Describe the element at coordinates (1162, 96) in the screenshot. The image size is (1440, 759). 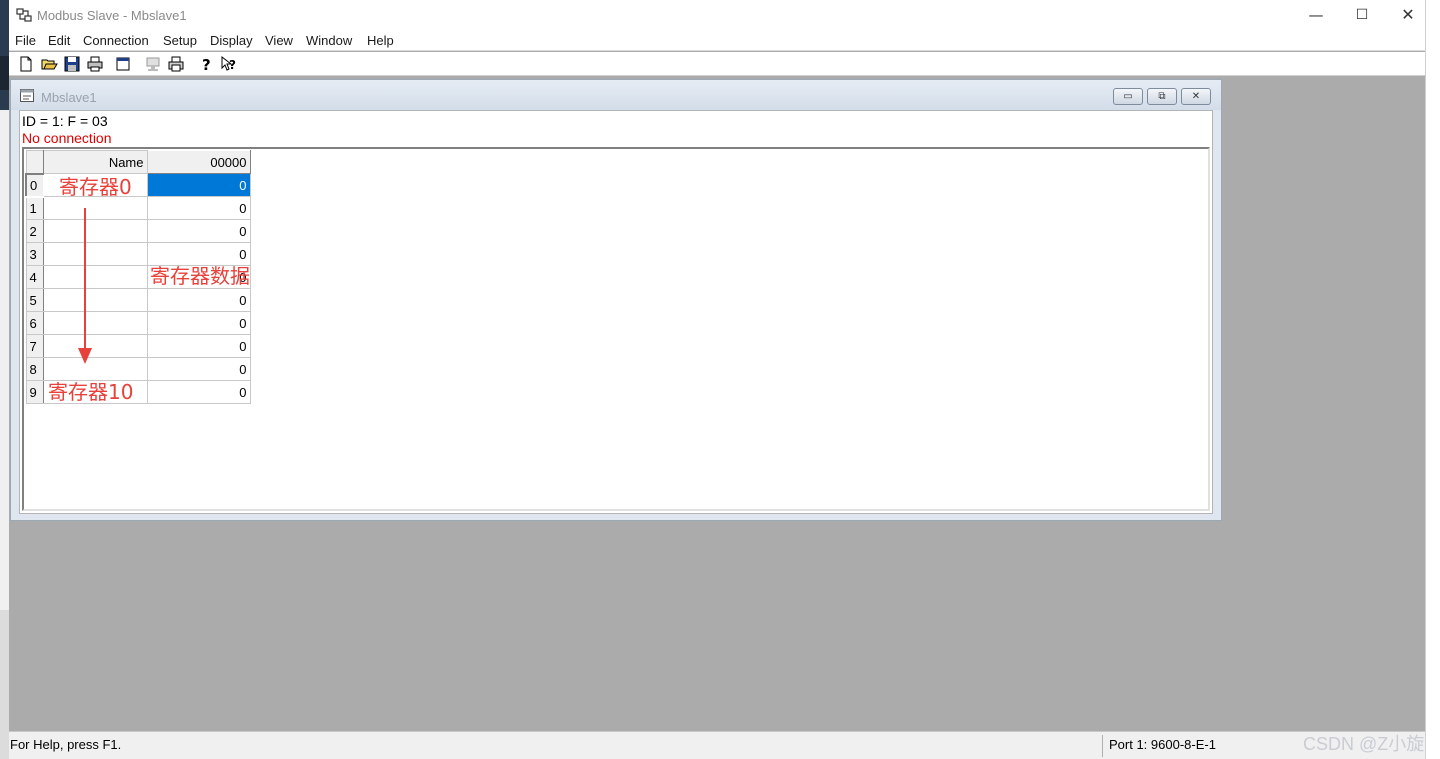
I see `child-restore-button: ⧉` at that location.